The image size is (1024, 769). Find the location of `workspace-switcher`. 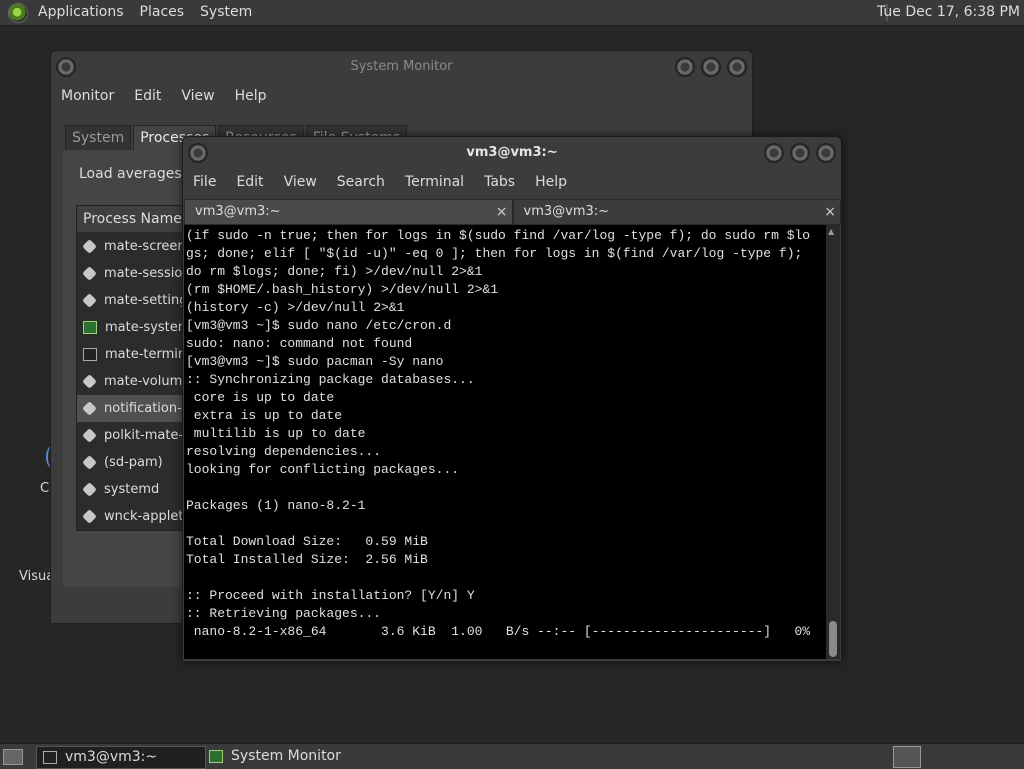

workspace-switcher is located at coordinates (907, 757).